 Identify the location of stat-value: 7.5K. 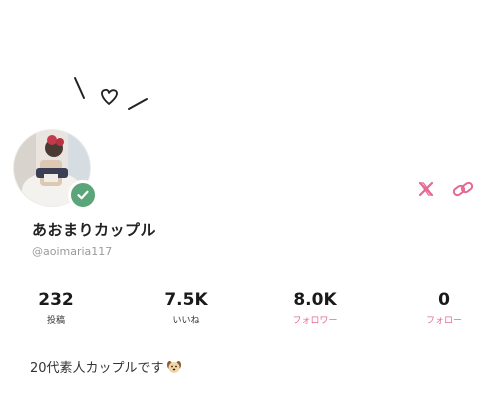
(186, 300).